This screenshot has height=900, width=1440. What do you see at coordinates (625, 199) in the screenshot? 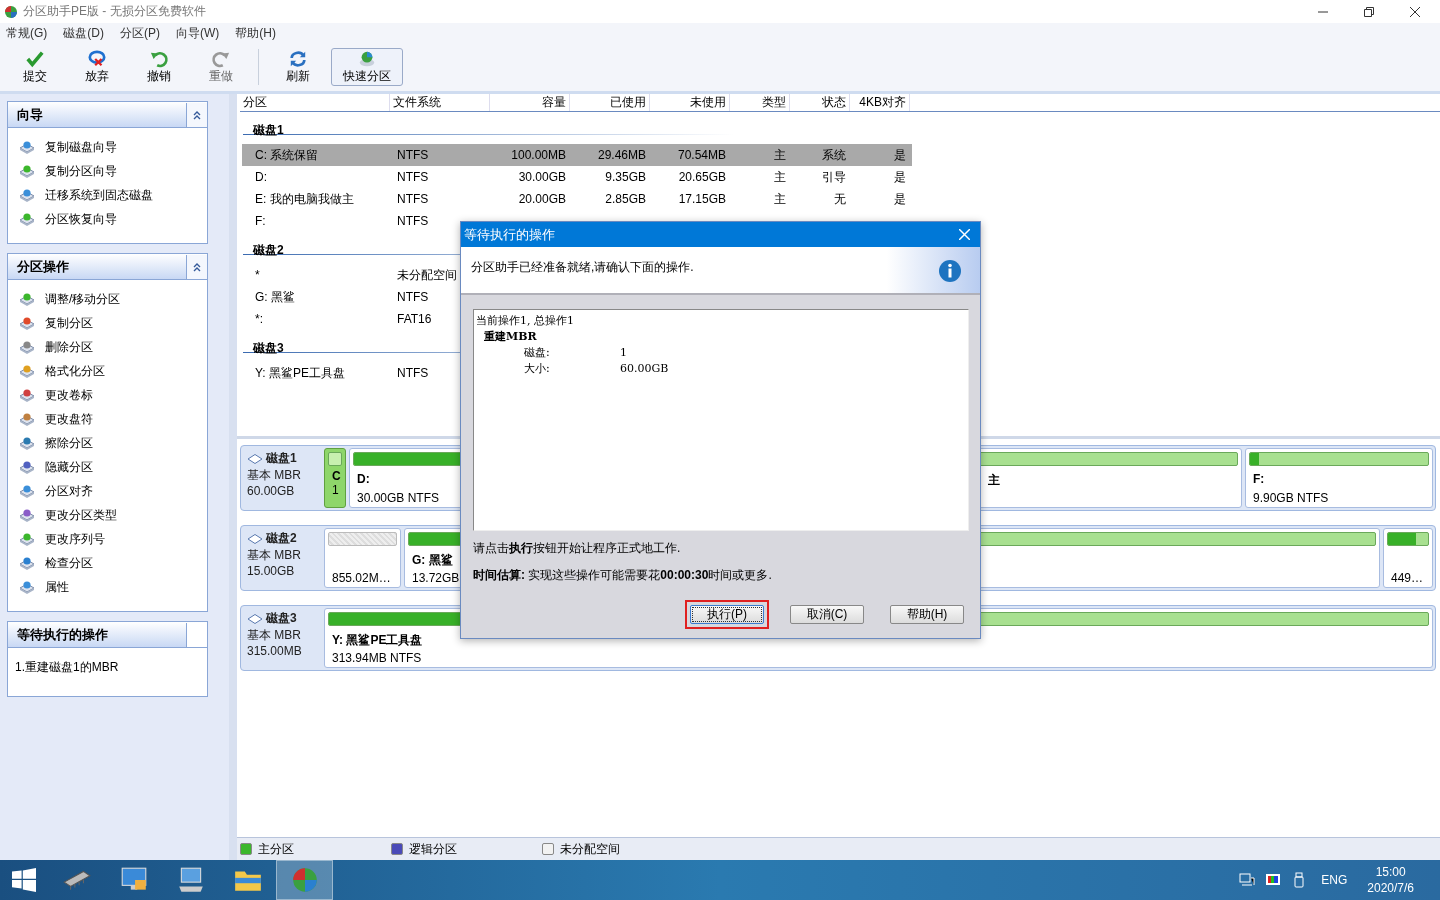
I see `table-cell: 2.85GB` at bounding box center [625, 199].